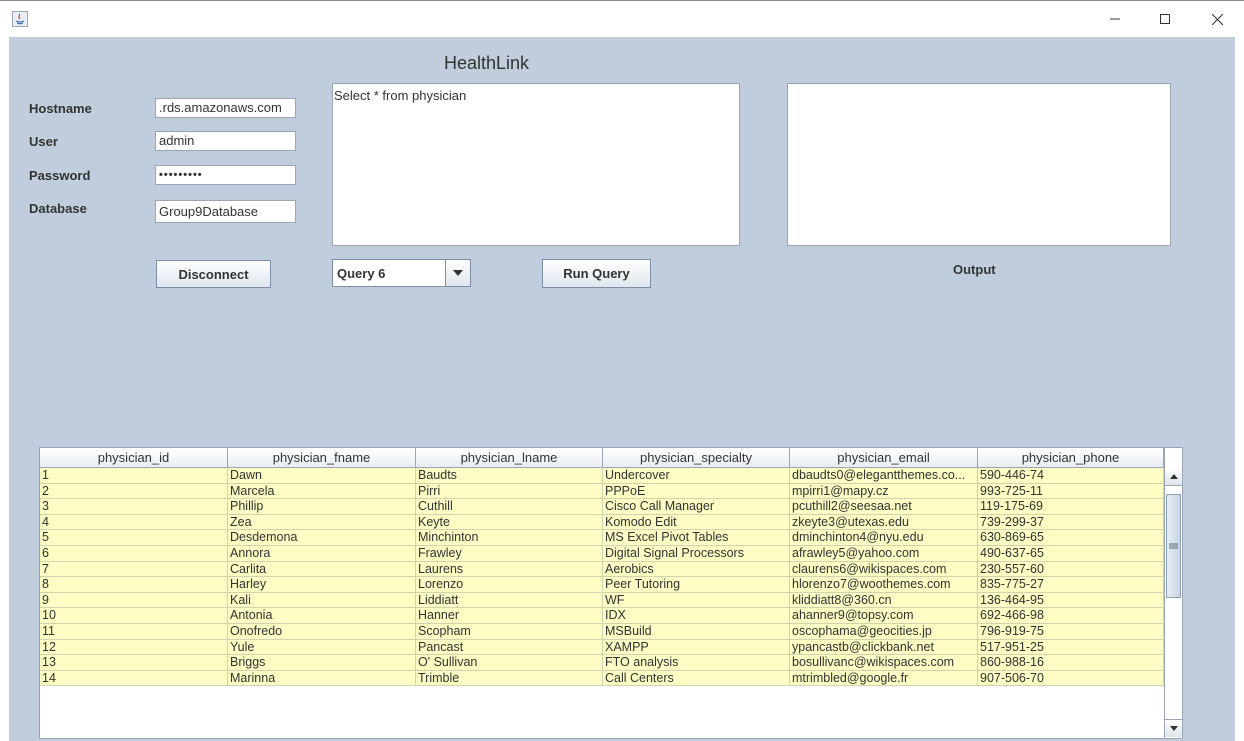  What do you see at coordinates (884, 616) in the screenshot?
I see `table-cell: ahanner9@topsy.com` at bounding box center [884, 616].